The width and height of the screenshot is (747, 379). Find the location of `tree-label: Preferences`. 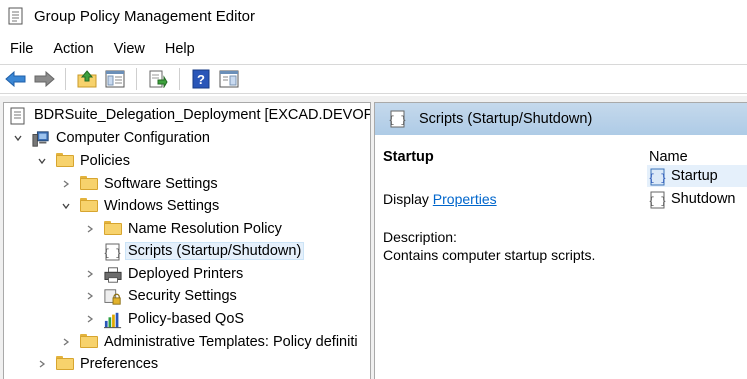

tree-label: Preferences is located at coordinates (119, 364).